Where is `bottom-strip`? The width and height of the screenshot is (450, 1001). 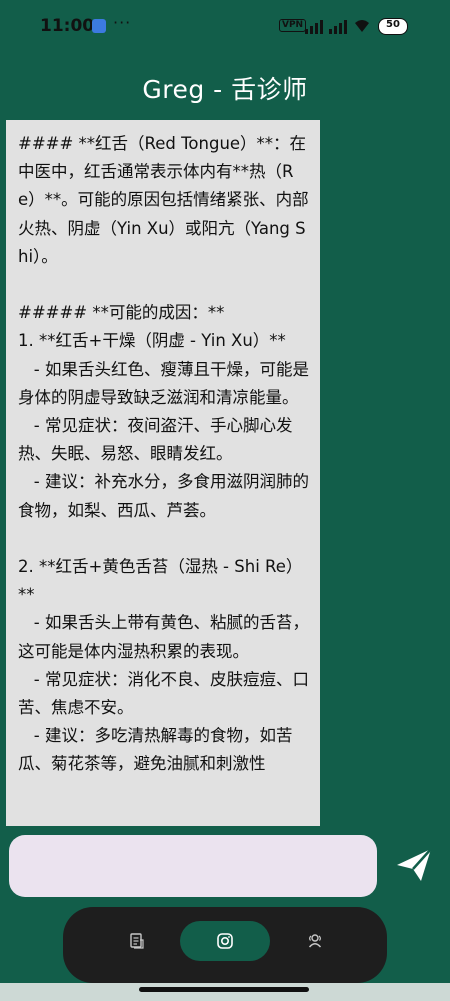
bottom-strip is located at coordinates (225, 992).